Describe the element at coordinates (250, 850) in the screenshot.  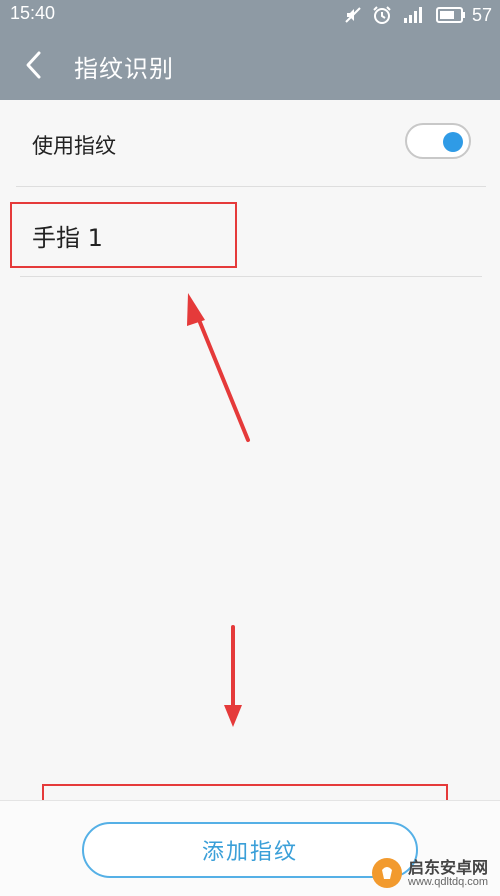
I see `add-fingerprint-button: 添加指纹` at that location.